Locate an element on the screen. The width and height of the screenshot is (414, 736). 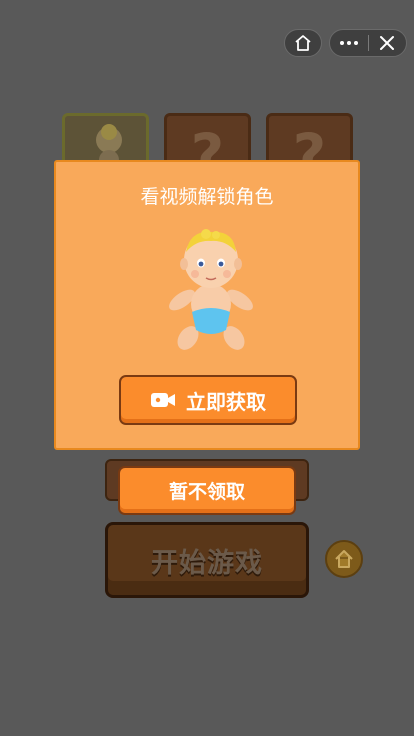
get-now-button: 立即获取 is located at coordinates (208, 400).